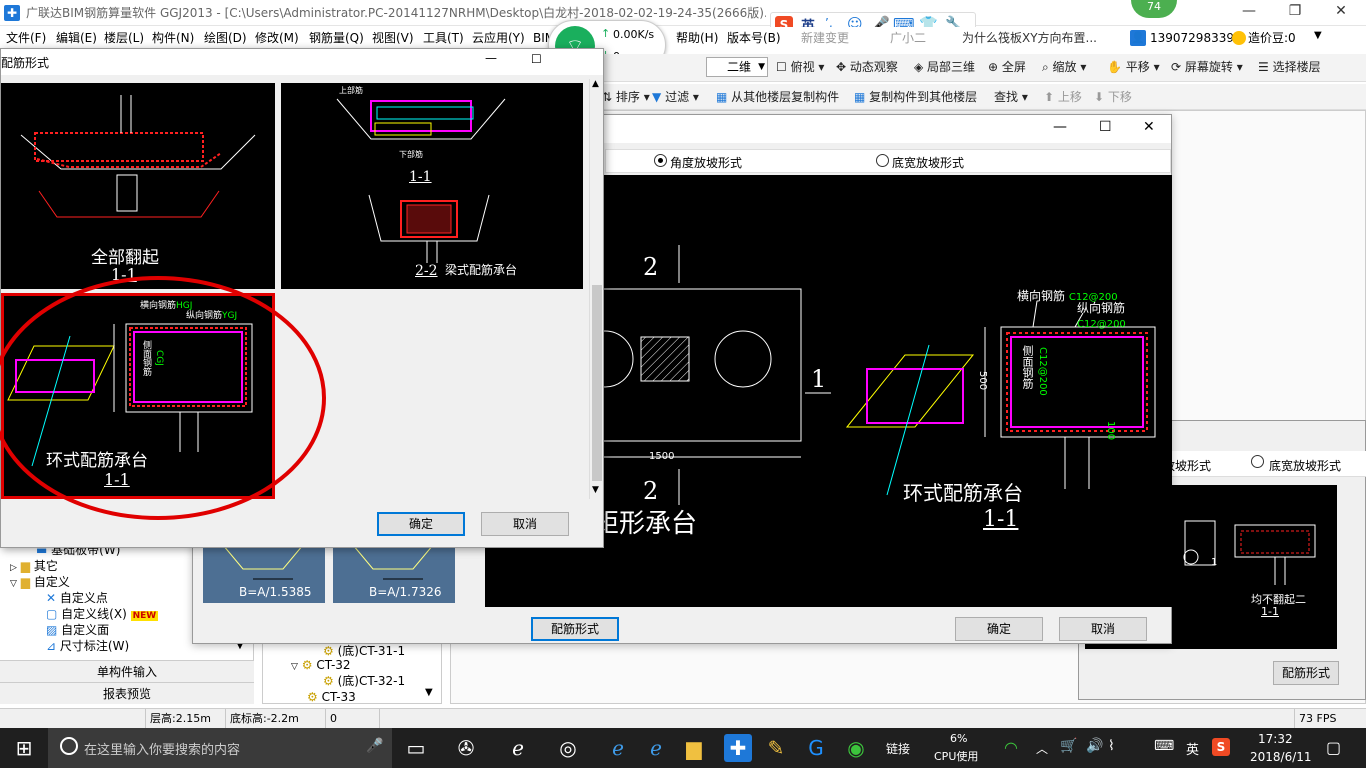 The image size is (1366, 768). What do you see at coordinates (364, 681) in the screenshot?
I see `comp-item: ⚙ (底)CT-32-1` at bounding box center [364, 681].